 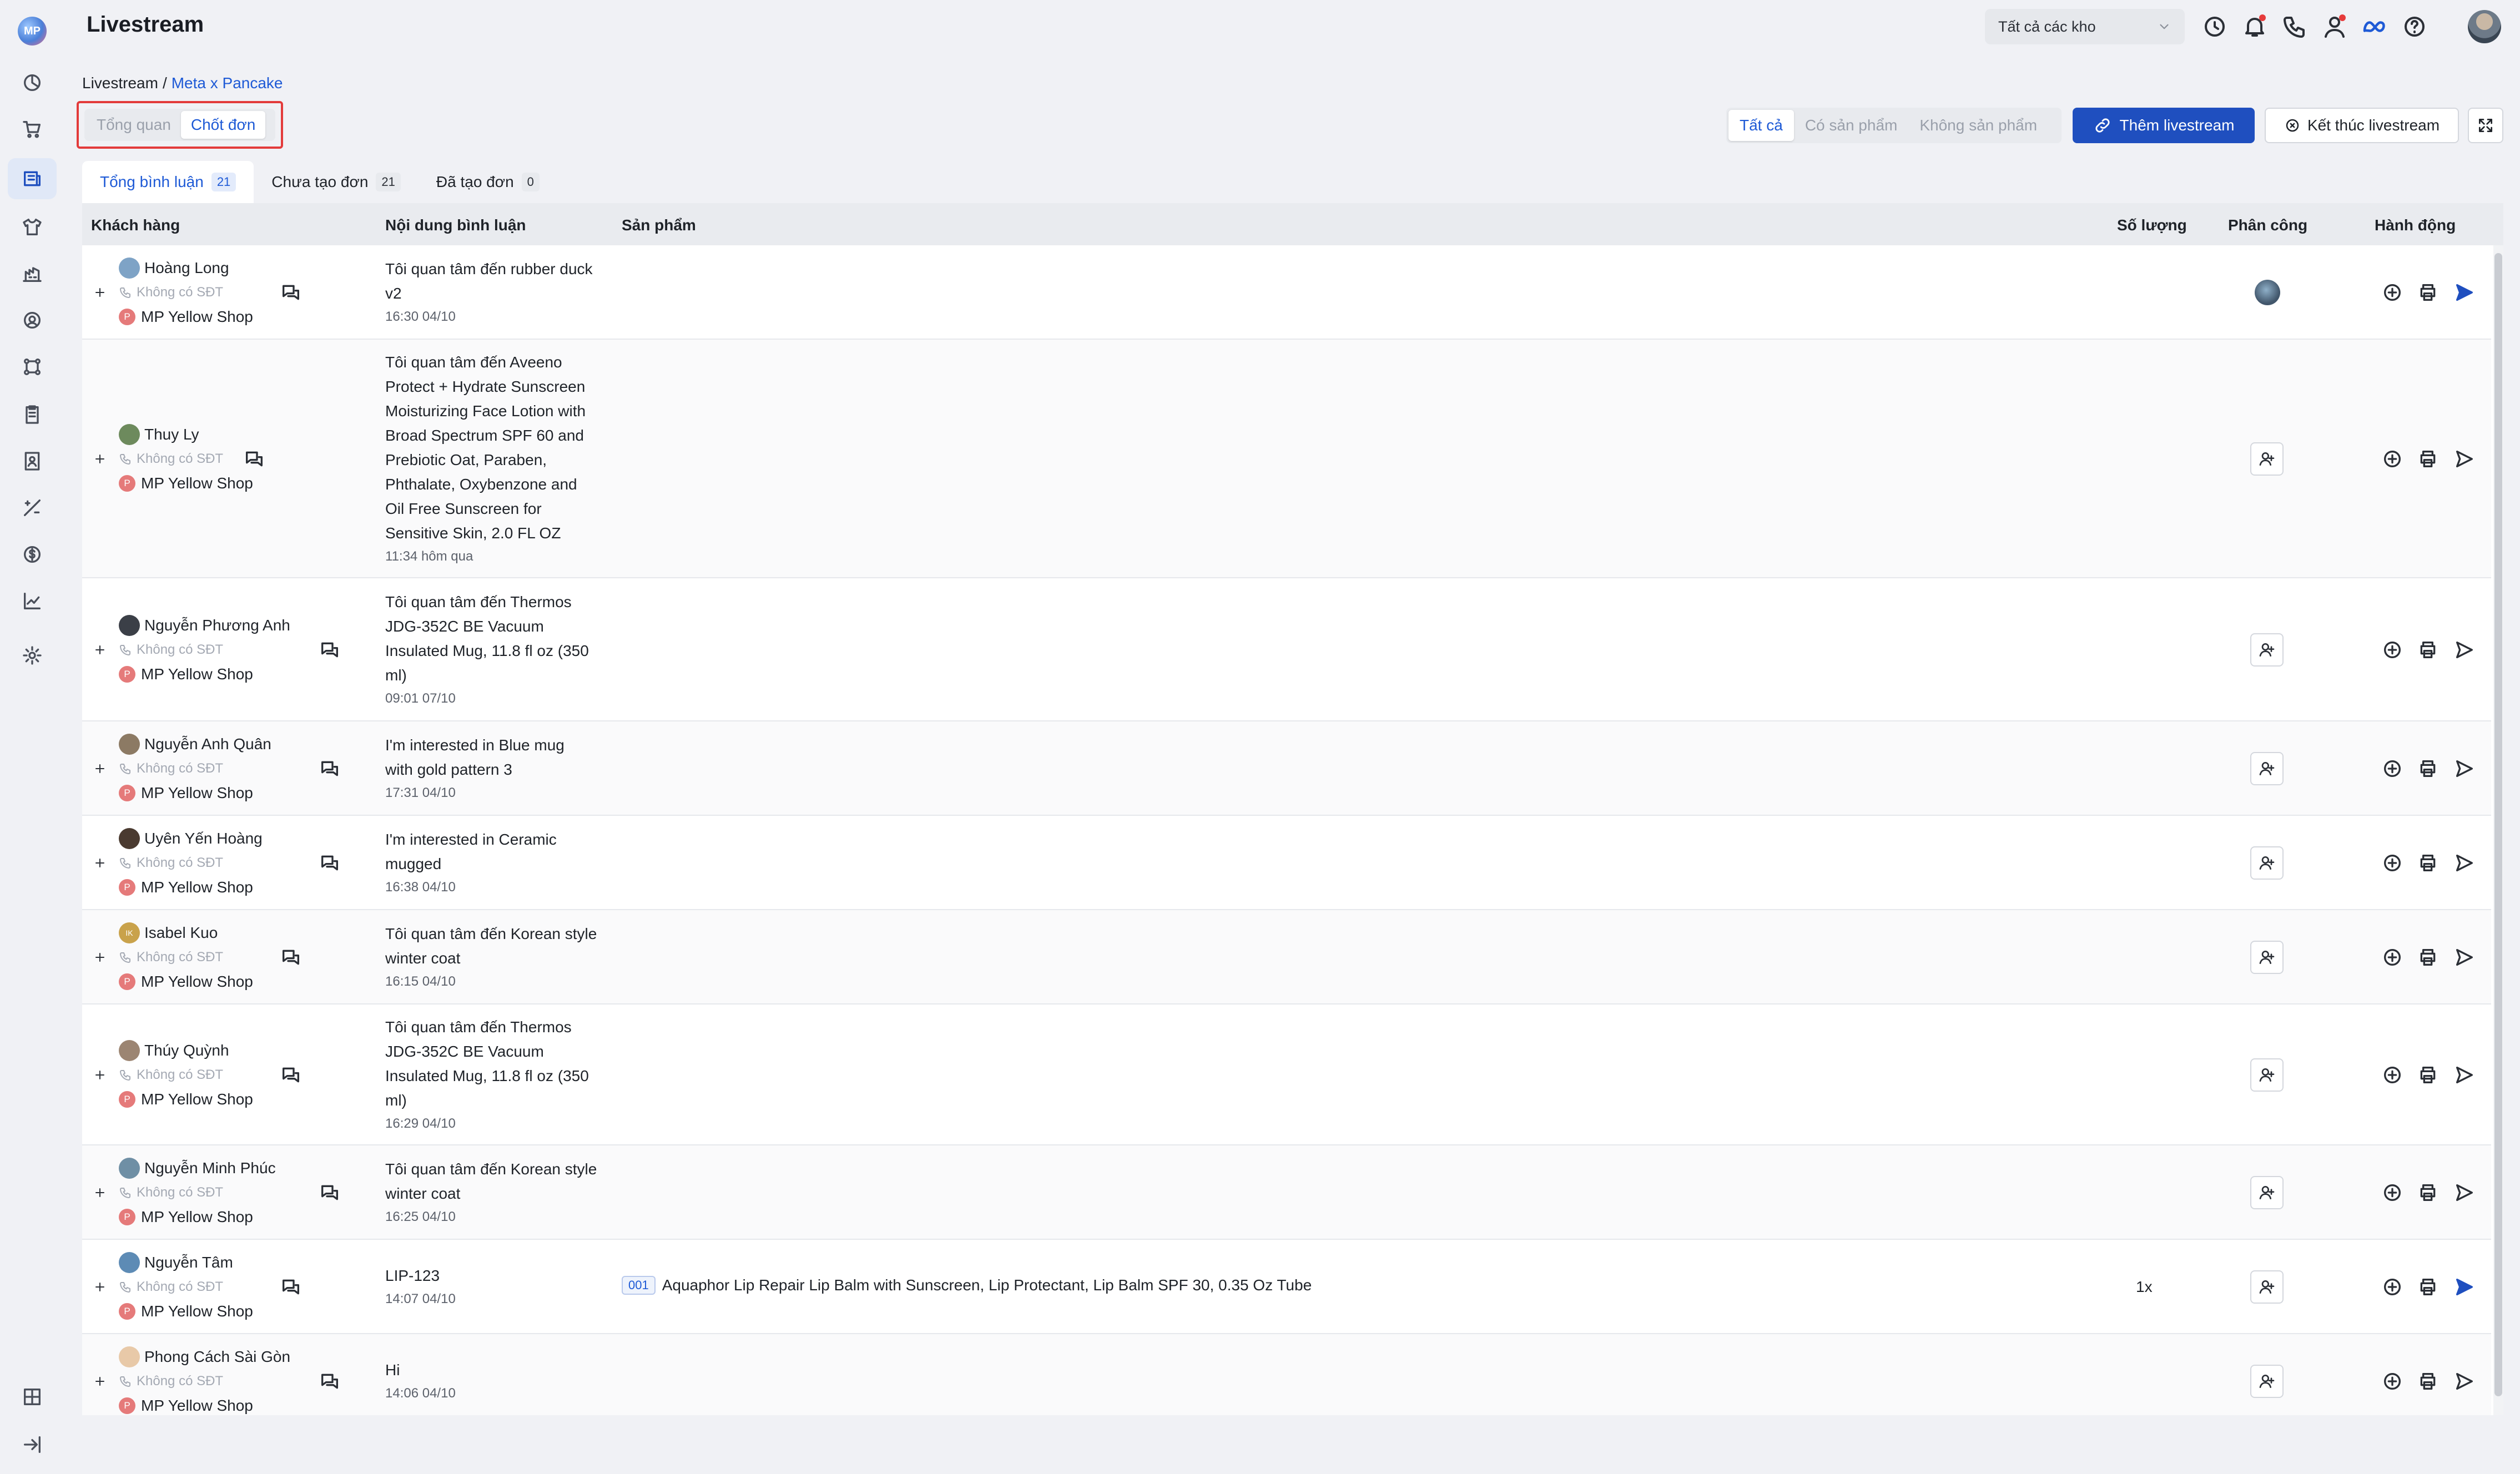 What do you see at coordinates (2267, 293) in the screenshot?
I see `assignee-avatar` at bounding box center [2267, 293].